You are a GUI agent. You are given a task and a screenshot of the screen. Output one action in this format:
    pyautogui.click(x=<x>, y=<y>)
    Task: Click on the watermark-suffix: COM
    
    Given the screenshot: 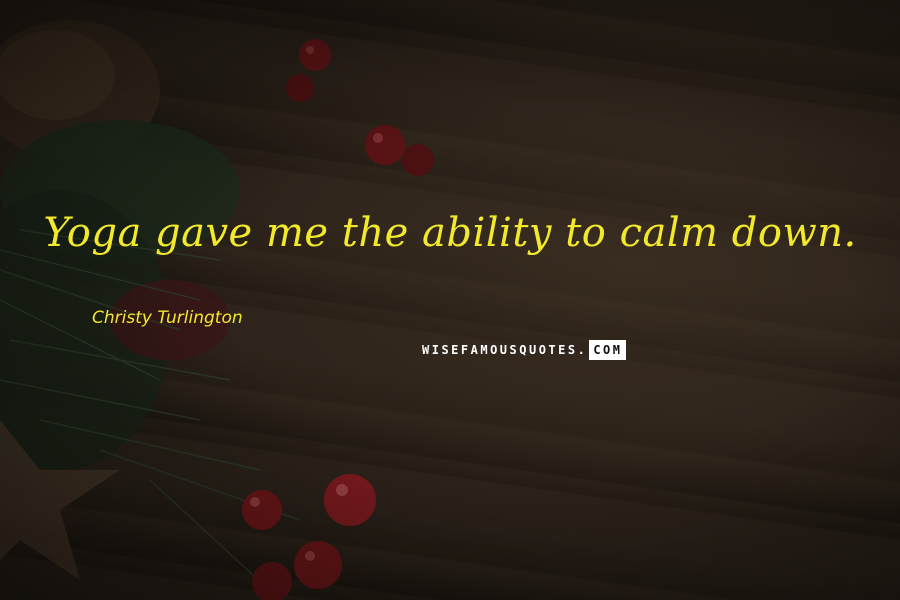 What is the action you would take?
    pyautogui.click(x=607, y=350)
    